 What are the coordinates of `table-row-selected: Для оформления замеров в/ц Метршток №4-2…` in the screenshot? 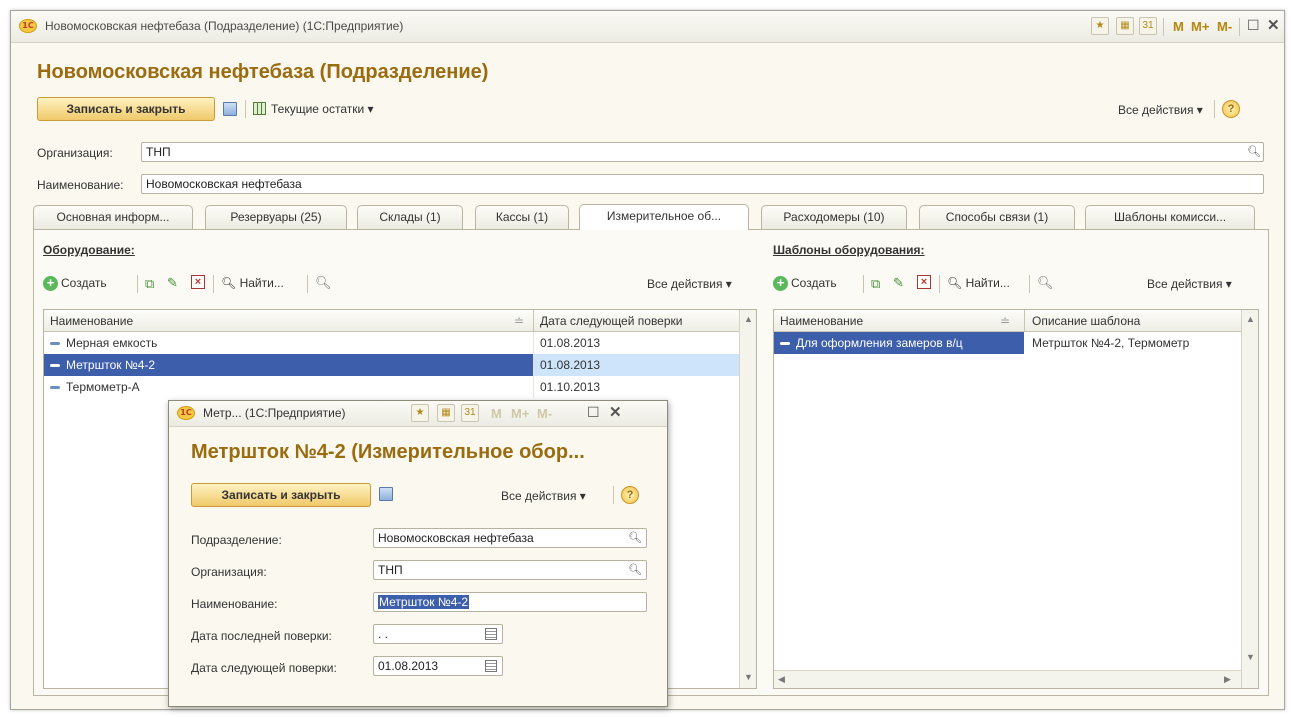 It's located at (1007, 343).